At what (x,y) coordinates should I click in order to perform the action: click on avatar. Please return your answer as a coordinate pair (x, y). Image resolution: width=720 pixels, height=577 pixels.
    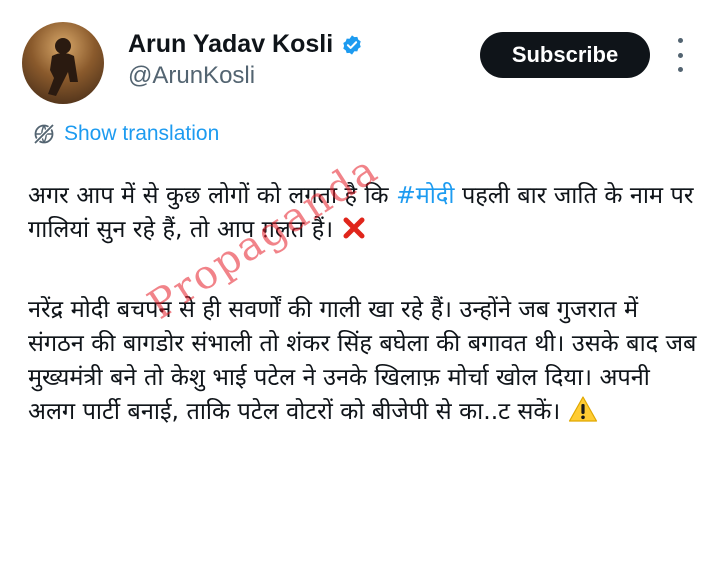
    Looking at the image, I should click on (63, 63).